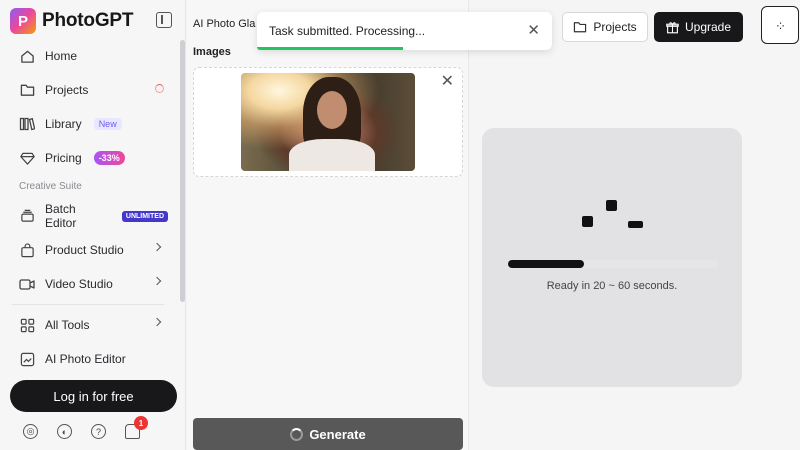 The image size is (800, 450). What do you see at coordinates (89, 56) in the screenshot?
I see `sidebar-item-home: Home` at bounding box center [89, 56].